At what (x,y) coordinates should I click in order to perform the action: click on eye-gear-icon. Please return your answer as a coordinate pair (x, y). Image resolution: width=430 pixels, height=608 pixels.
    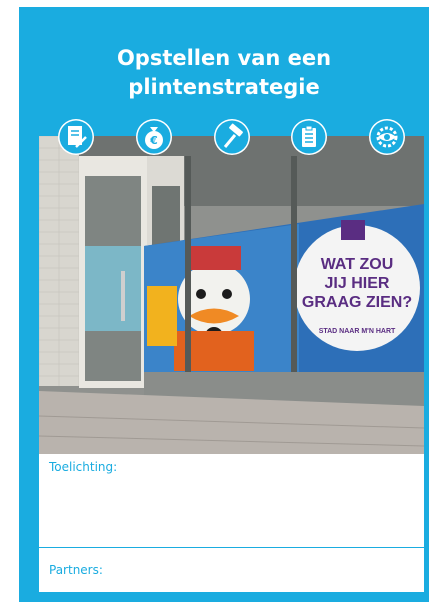
    Looking at the image, I should click on (387, 137).